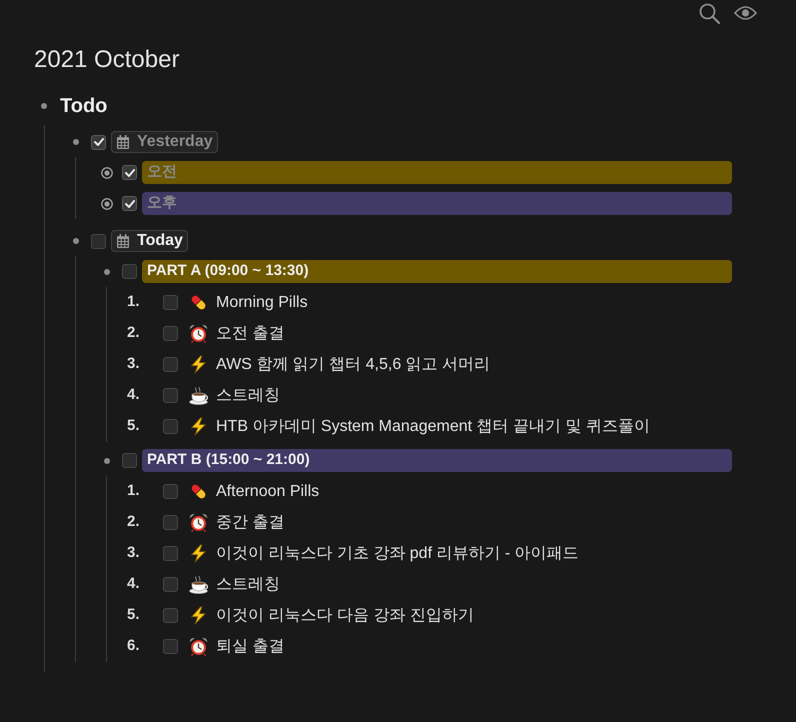  What do you see at coordinates (84, 106) in the screenshot?
I see `list-heading: Todo` at bounding box center [84, 106].